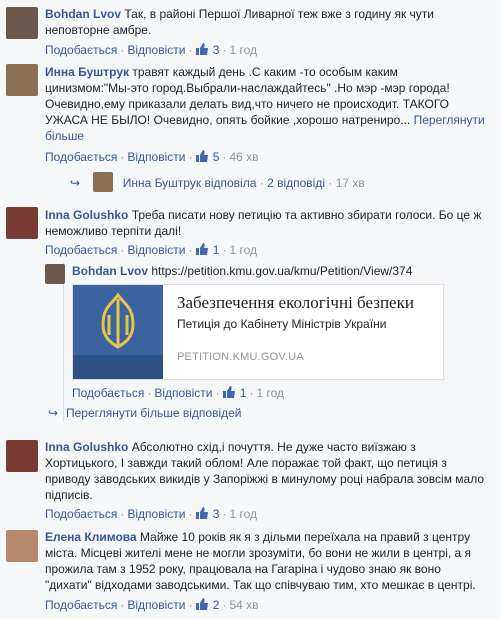 This screenshot has height=619, width=501. Describe the element at coordinates (216, 157) in the screenshot. I see `like-count: 5` at that location.